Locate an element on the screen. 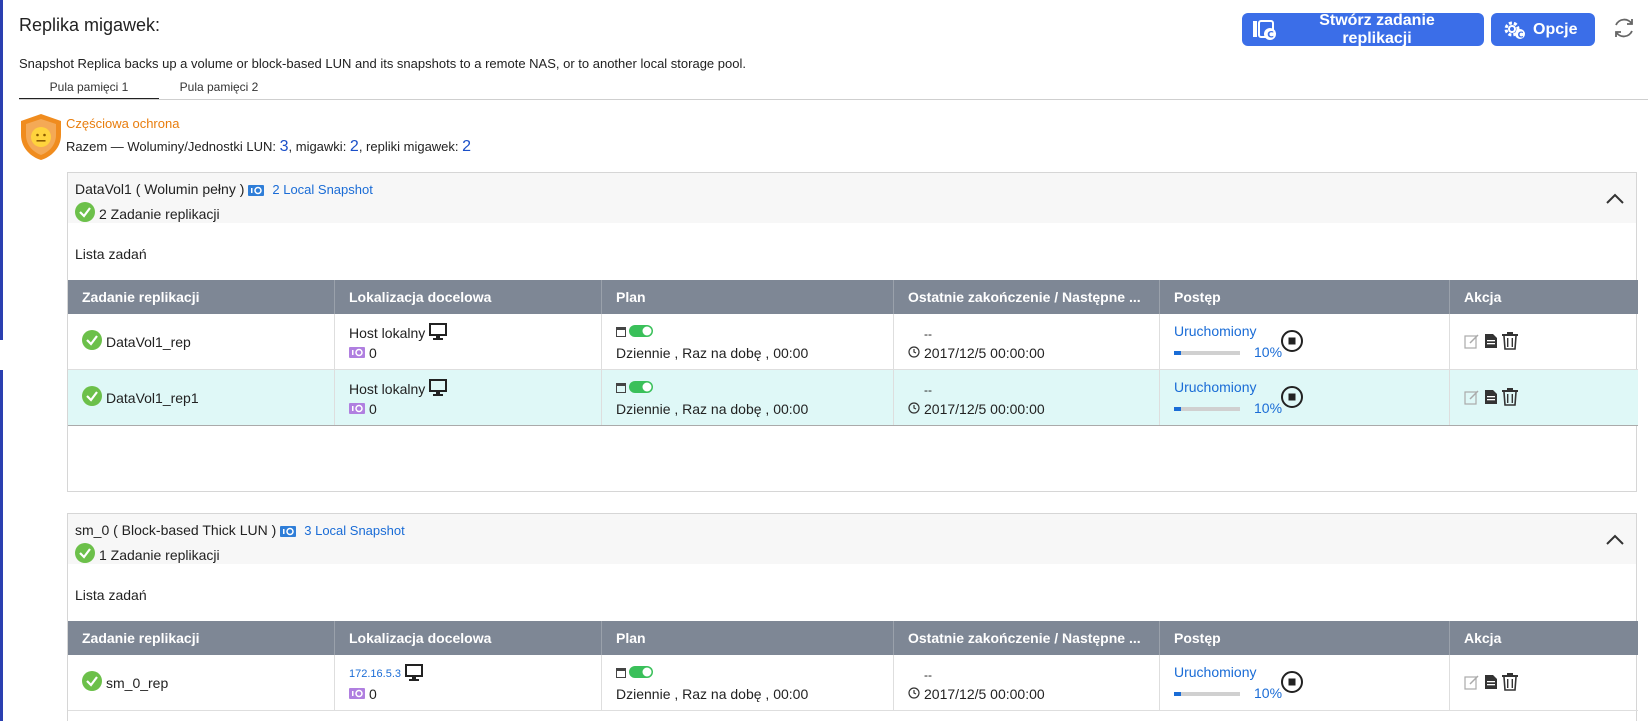  create-replication-job-label: Stwórz zadanie replikacji is located at coordinates (1377, 29).